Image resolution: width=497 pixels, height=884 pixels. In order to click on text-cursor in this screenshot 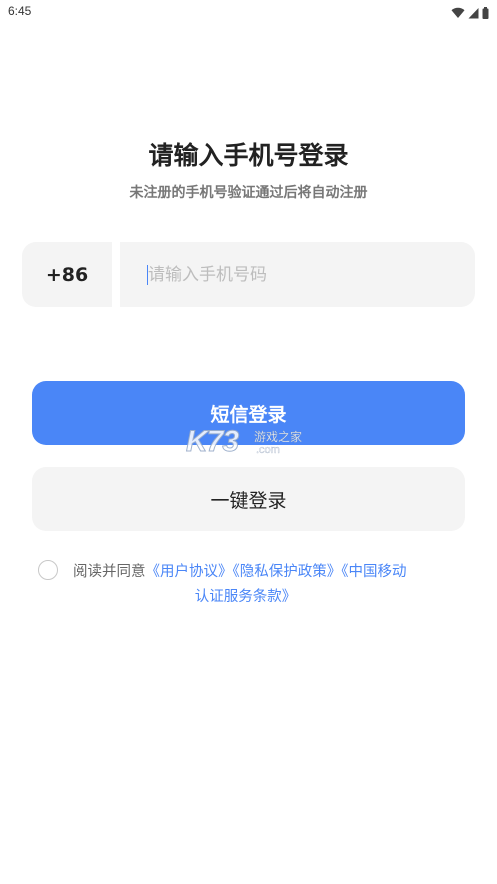, I will do `click(147, 275)`.